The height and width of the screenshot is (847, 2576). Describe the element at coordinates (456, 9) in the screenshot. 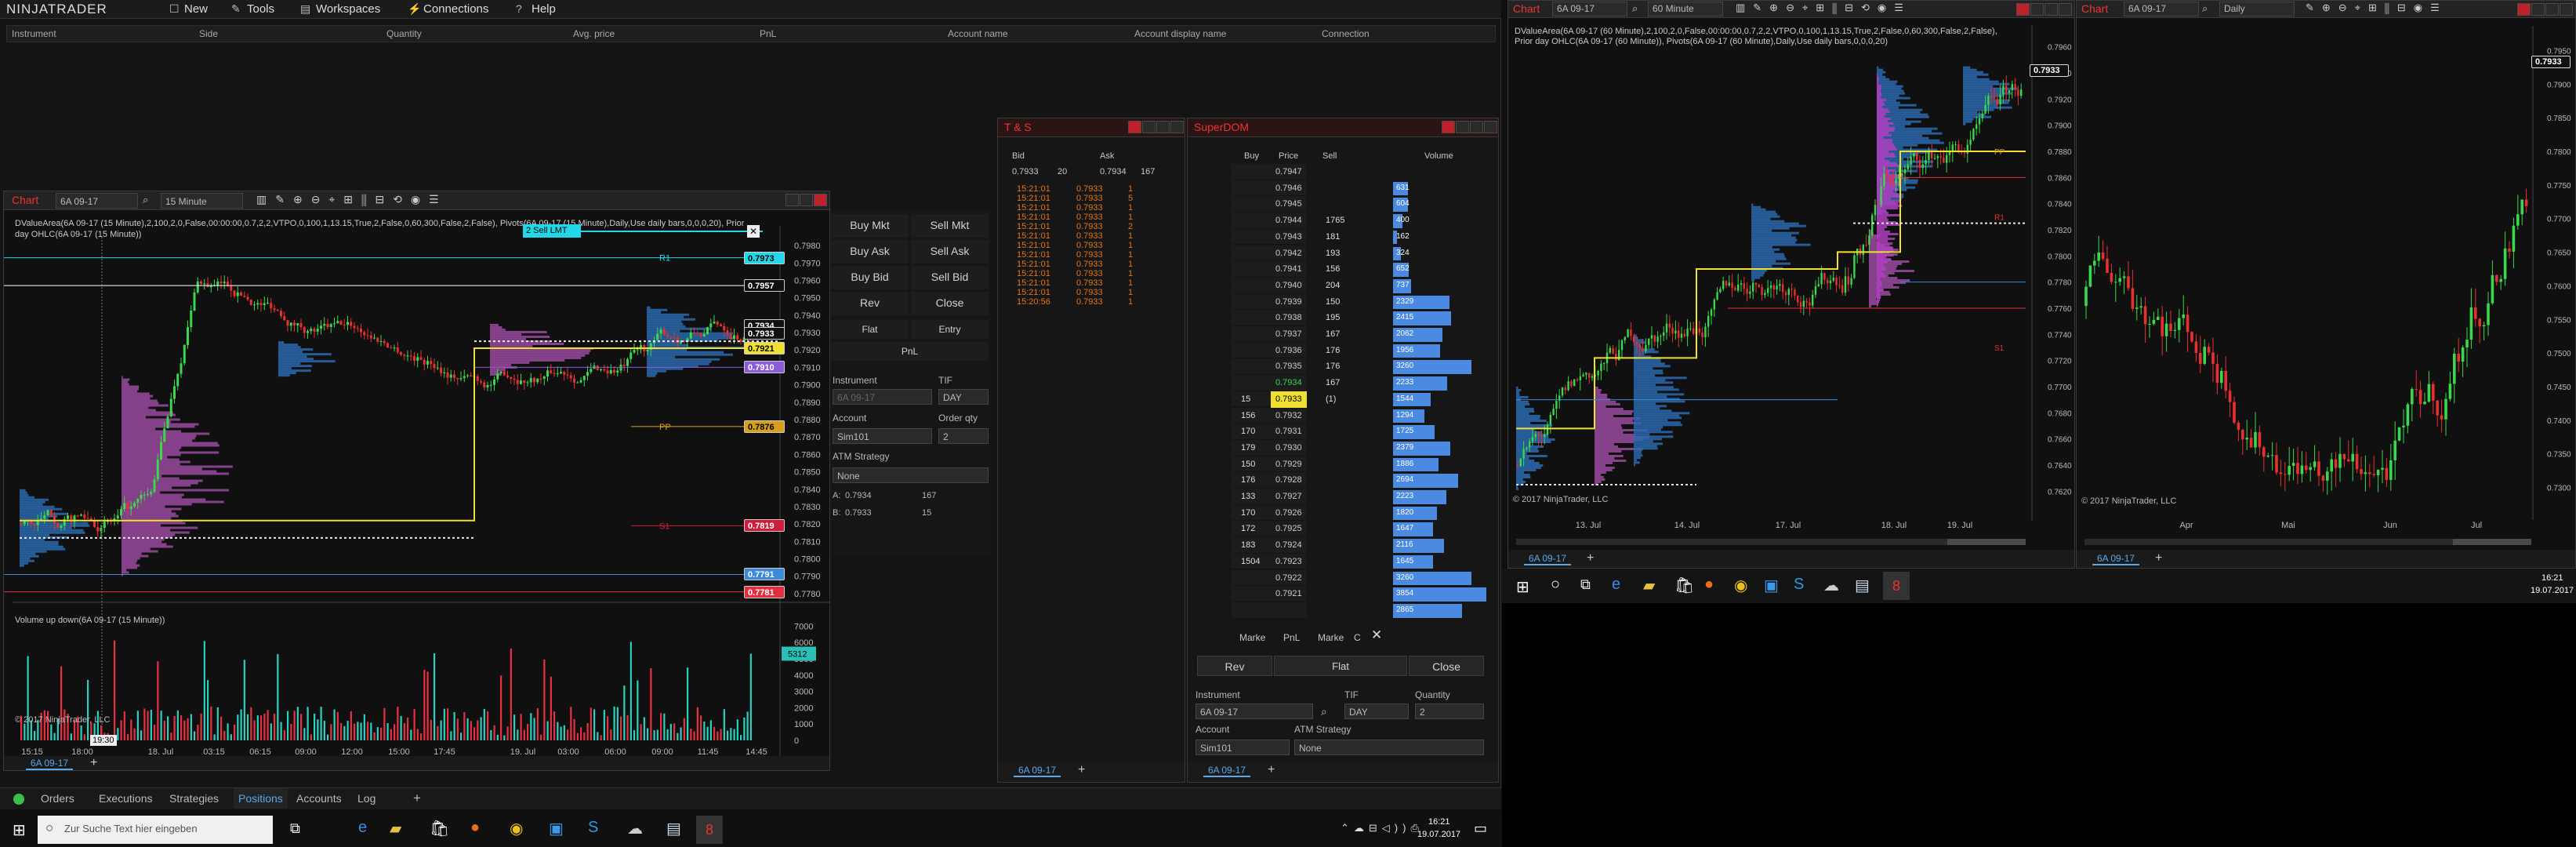

I see `menu-connections: Connections` at that location.